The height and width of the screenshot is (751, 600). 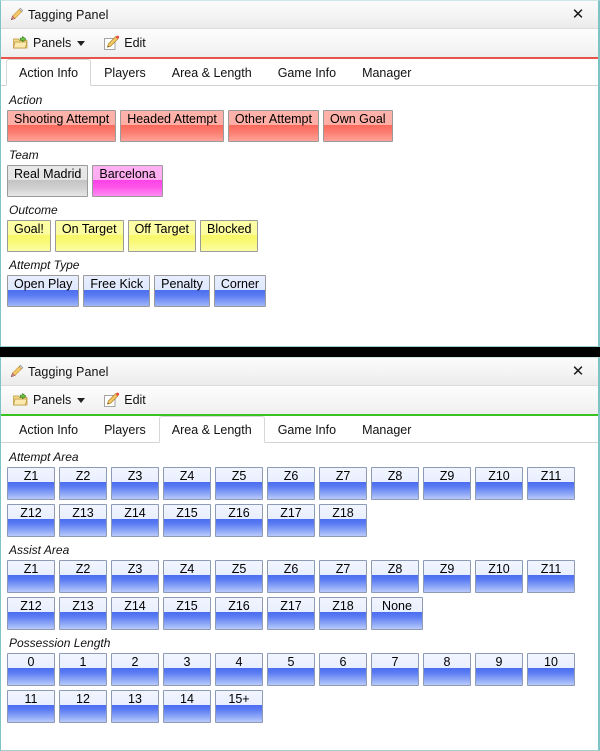 What do you see at coordinates (239, 699) in the screenshot?
I see `zone-button-label: 15+` at bounding box center [239, 699].